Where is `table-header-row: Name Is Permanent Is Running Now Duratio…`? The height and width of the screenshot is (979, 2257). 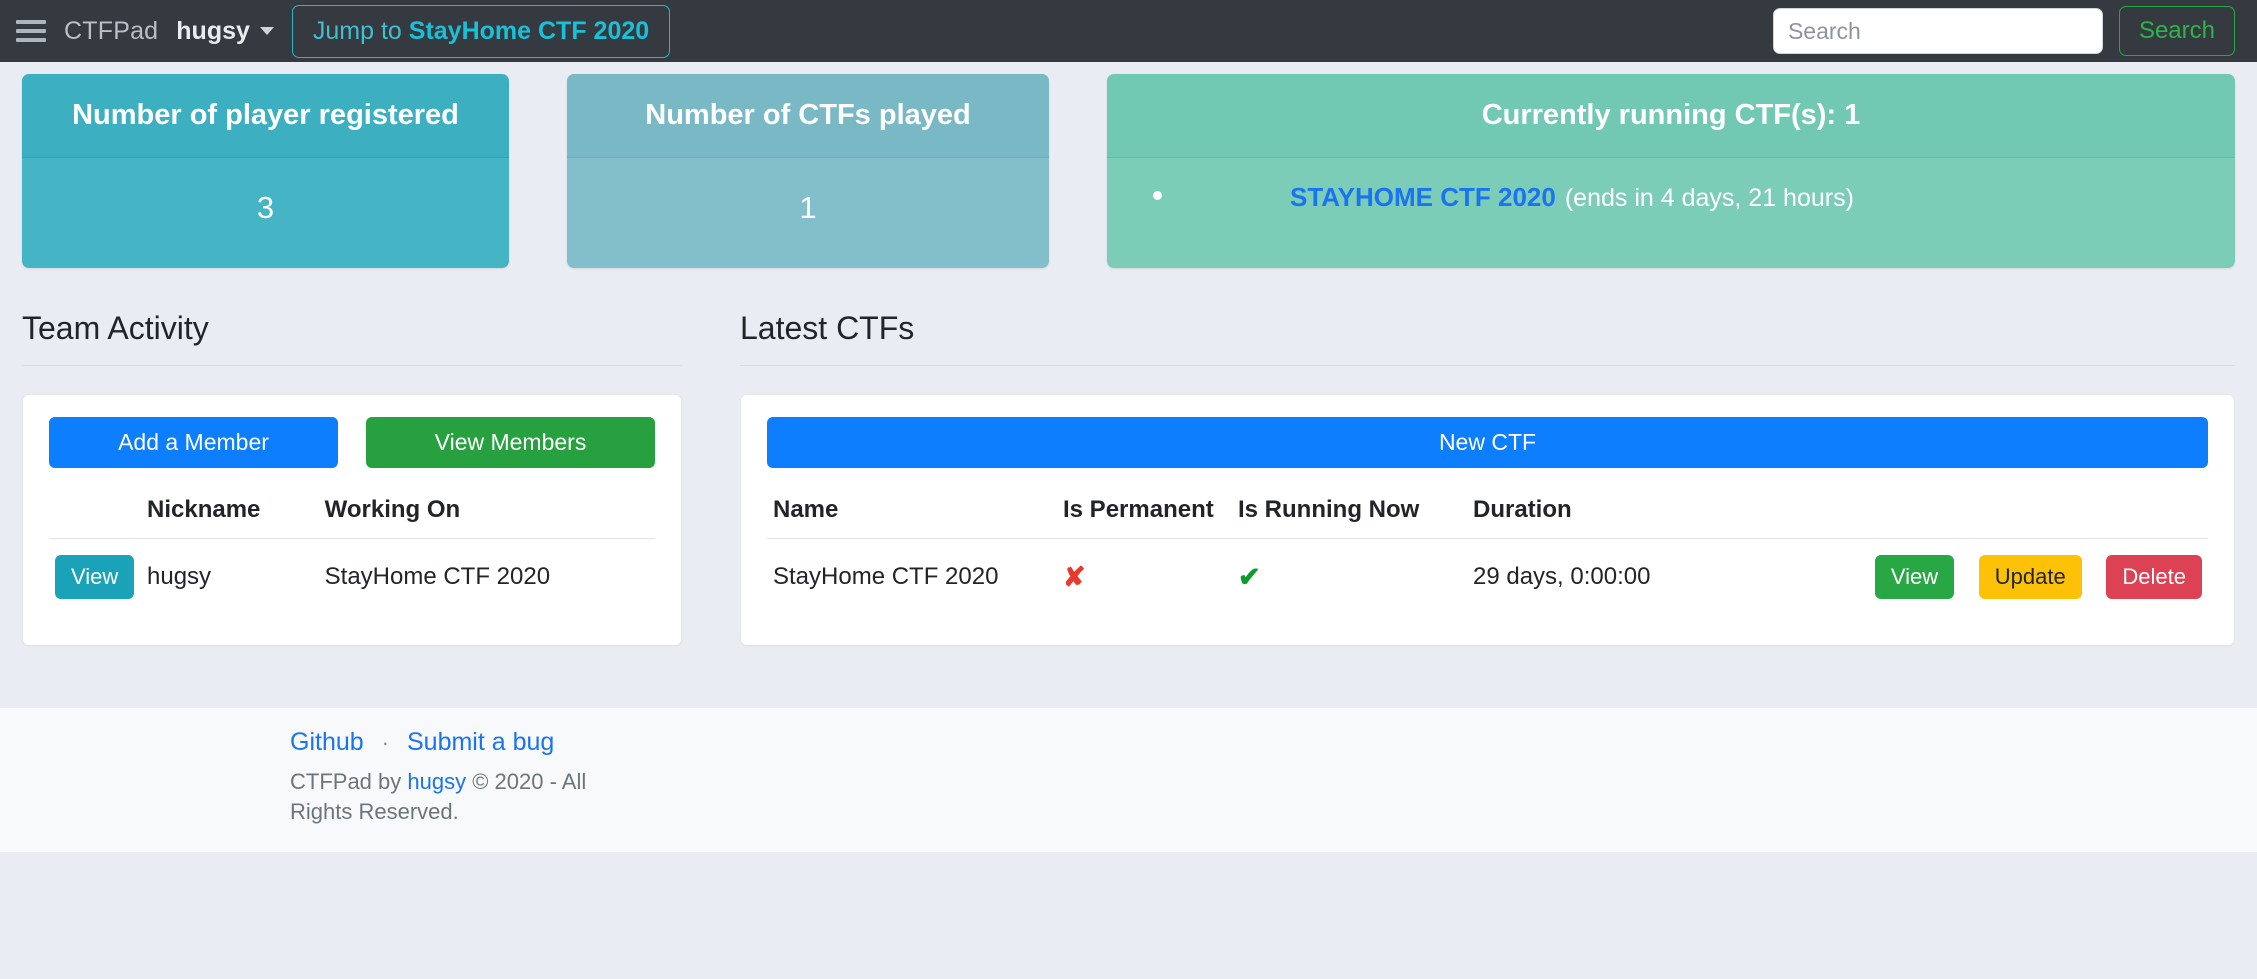 table-header-row: Name Is Permanent Is Running Now Duratio… is located at coordinates (1487, 511).